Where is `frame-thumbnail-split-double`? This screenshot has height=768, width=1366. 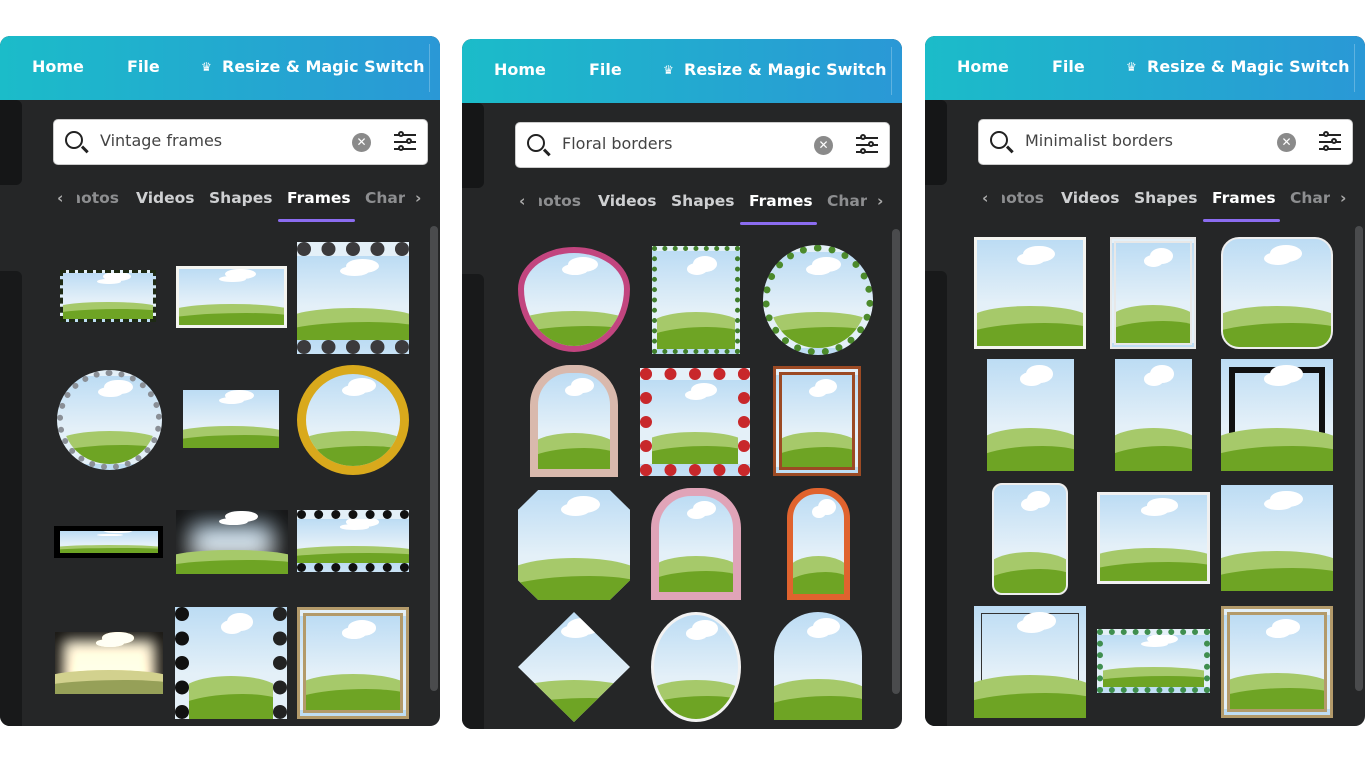 frame-thumbnail-split-double is located at coordinates (108, 542).